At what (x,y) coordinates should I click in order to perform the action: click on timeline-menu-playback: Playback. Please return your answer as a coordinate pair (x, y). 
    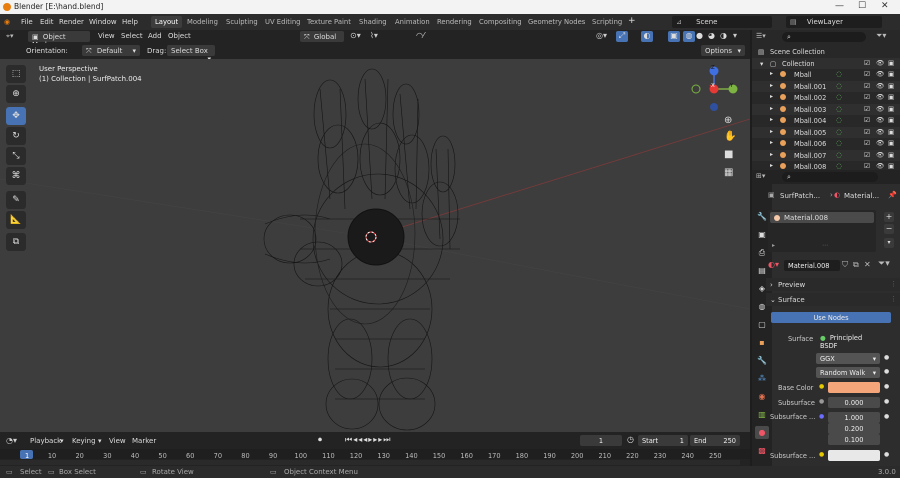
    Looking at the image, I should click on (45, 441).